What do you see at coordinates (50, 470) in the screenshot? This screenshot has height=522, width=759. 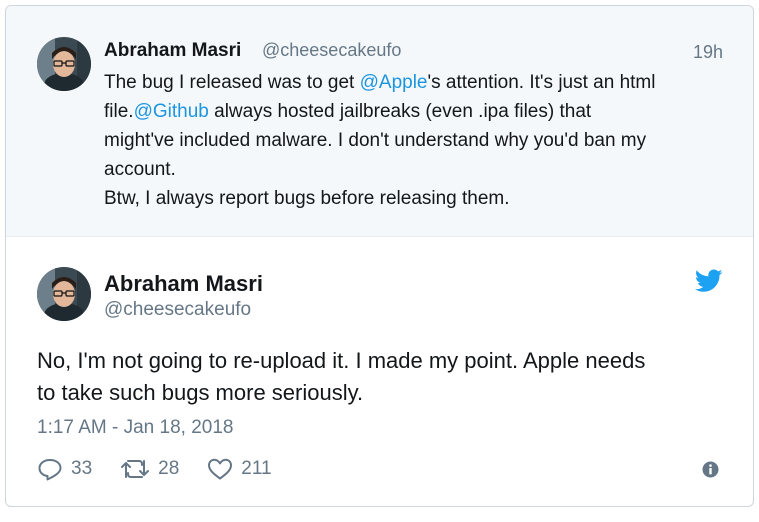 I see `reply-icon` at bounding box center [50, 470].